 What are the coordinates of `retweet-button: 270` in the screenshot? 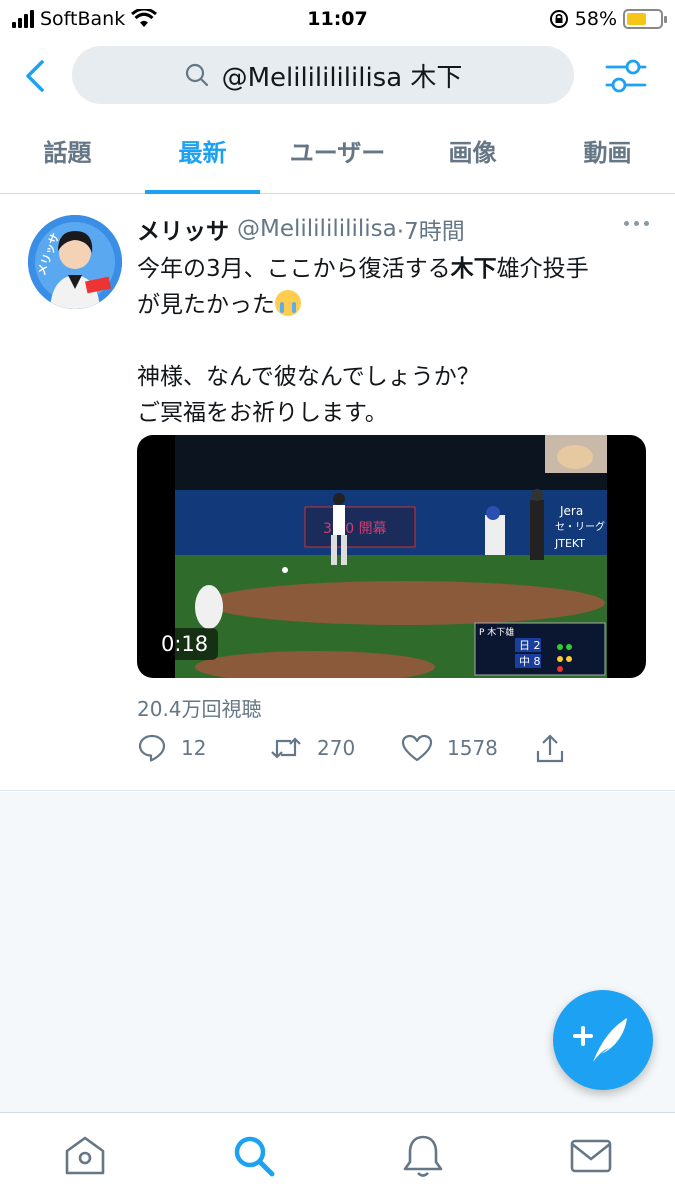 It's located at (312, 748).